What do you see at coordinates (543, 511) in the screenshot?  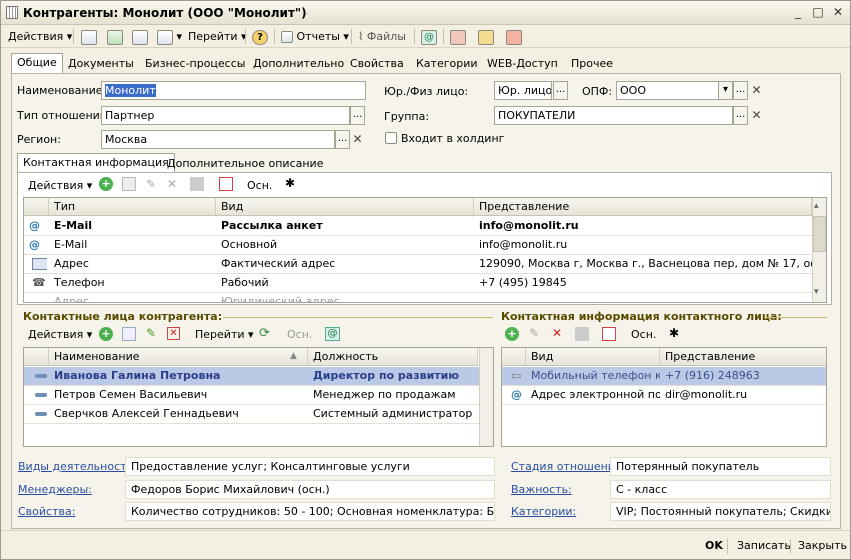 I see `categories-link: Категории:` at bounding box center [543, 511].